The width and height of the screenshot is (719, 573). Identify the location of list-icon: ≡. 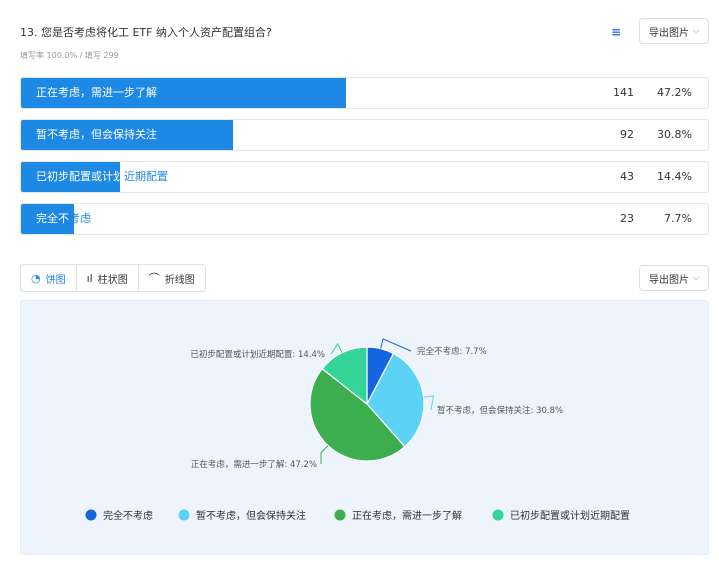
(616, 32).